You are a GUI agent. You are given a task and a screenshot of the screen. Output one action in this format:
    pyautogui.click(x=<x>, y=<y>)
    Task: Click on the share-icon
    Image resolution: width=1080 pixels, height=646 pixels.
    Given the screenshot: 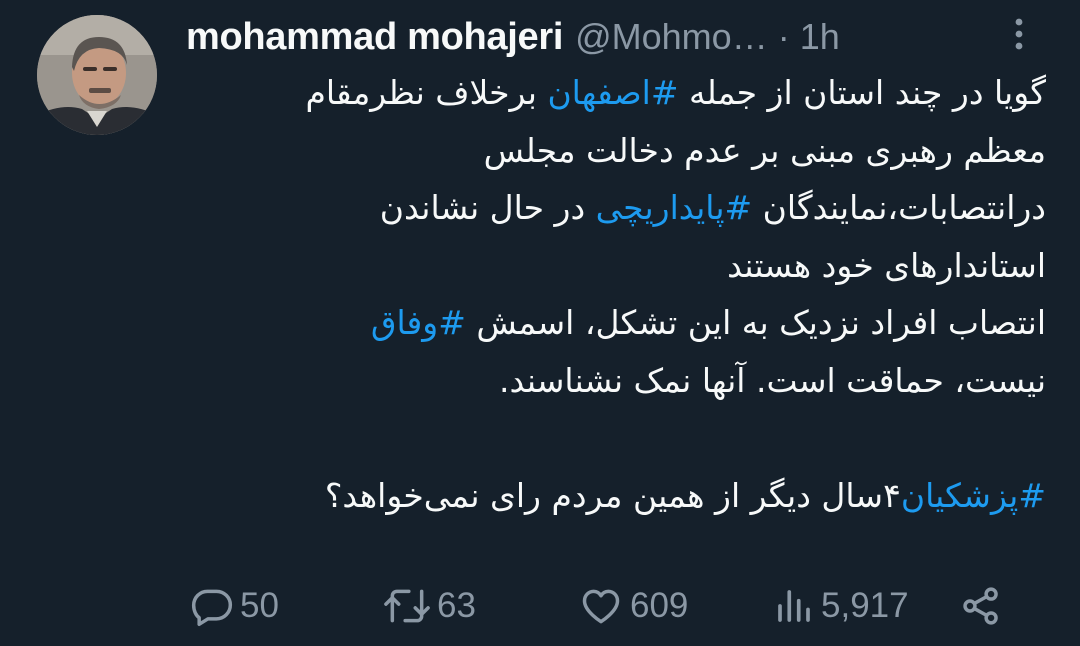 What is the action you would take?
    pyautogui.click(x=981, y=606)
    